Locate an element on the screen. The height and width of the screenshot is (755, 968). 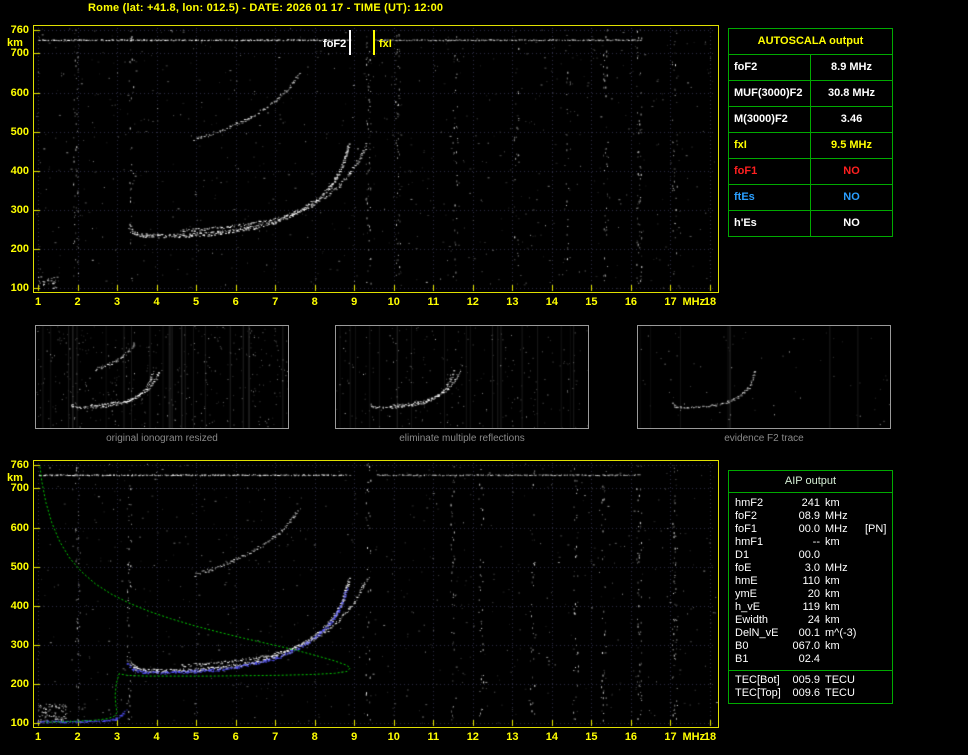
x-tick-label: 7 is located at coordinates (275, 302).